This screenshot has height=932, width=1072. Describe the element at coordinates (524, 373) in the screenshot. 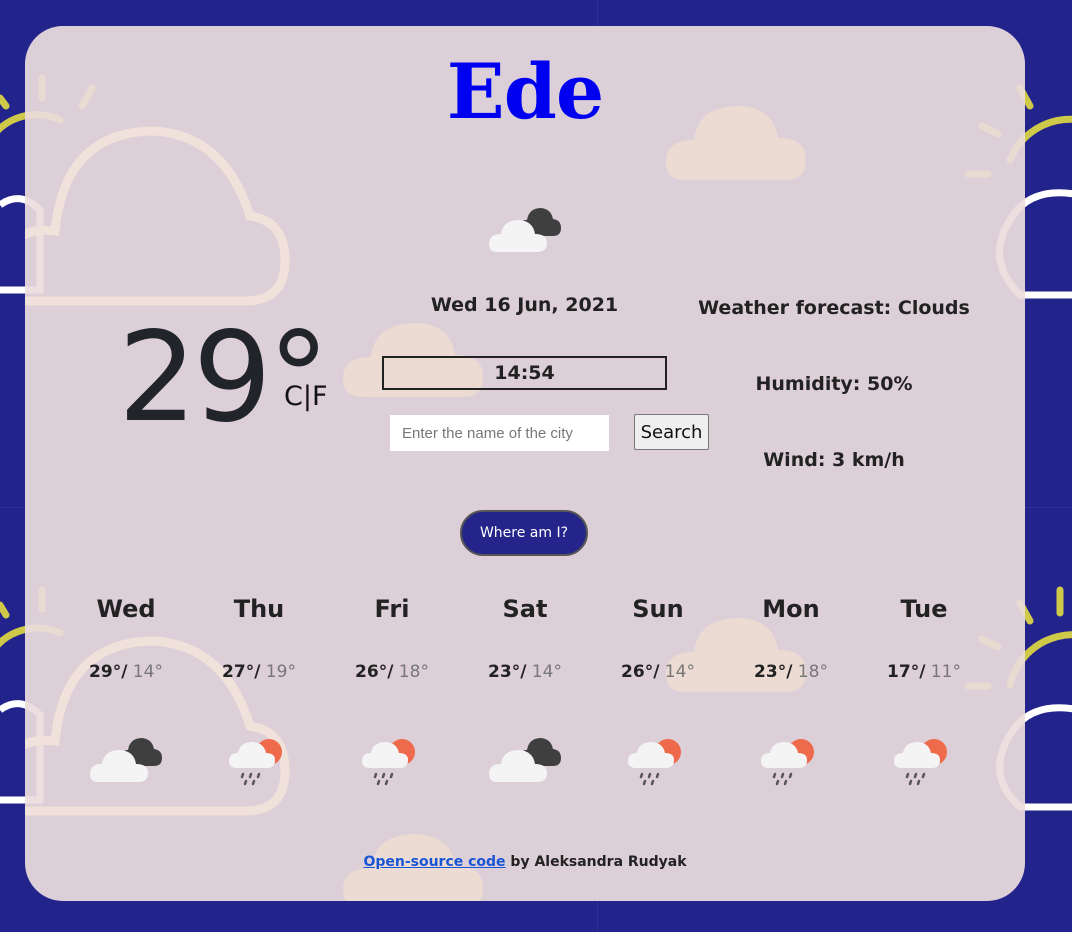

I see `current-time: 14:54` at that location.